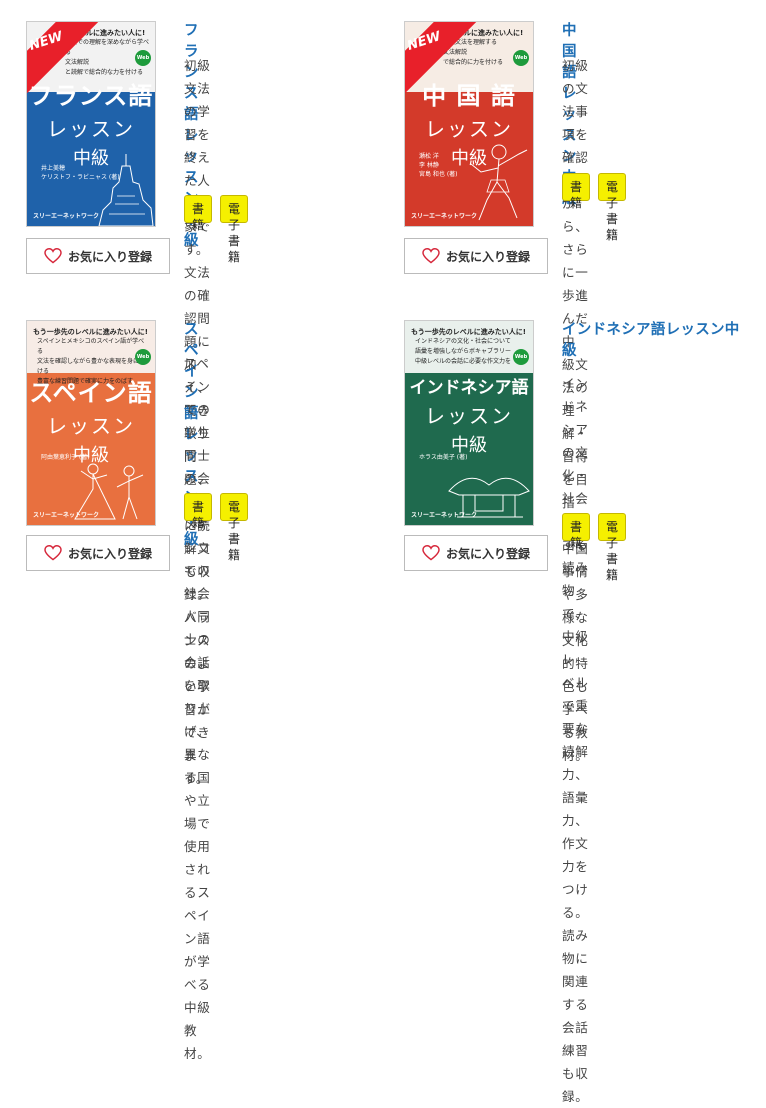 This screenshot has width=766, height=1108. I want to click on cover-title: スペイン語, so click(91, 393).